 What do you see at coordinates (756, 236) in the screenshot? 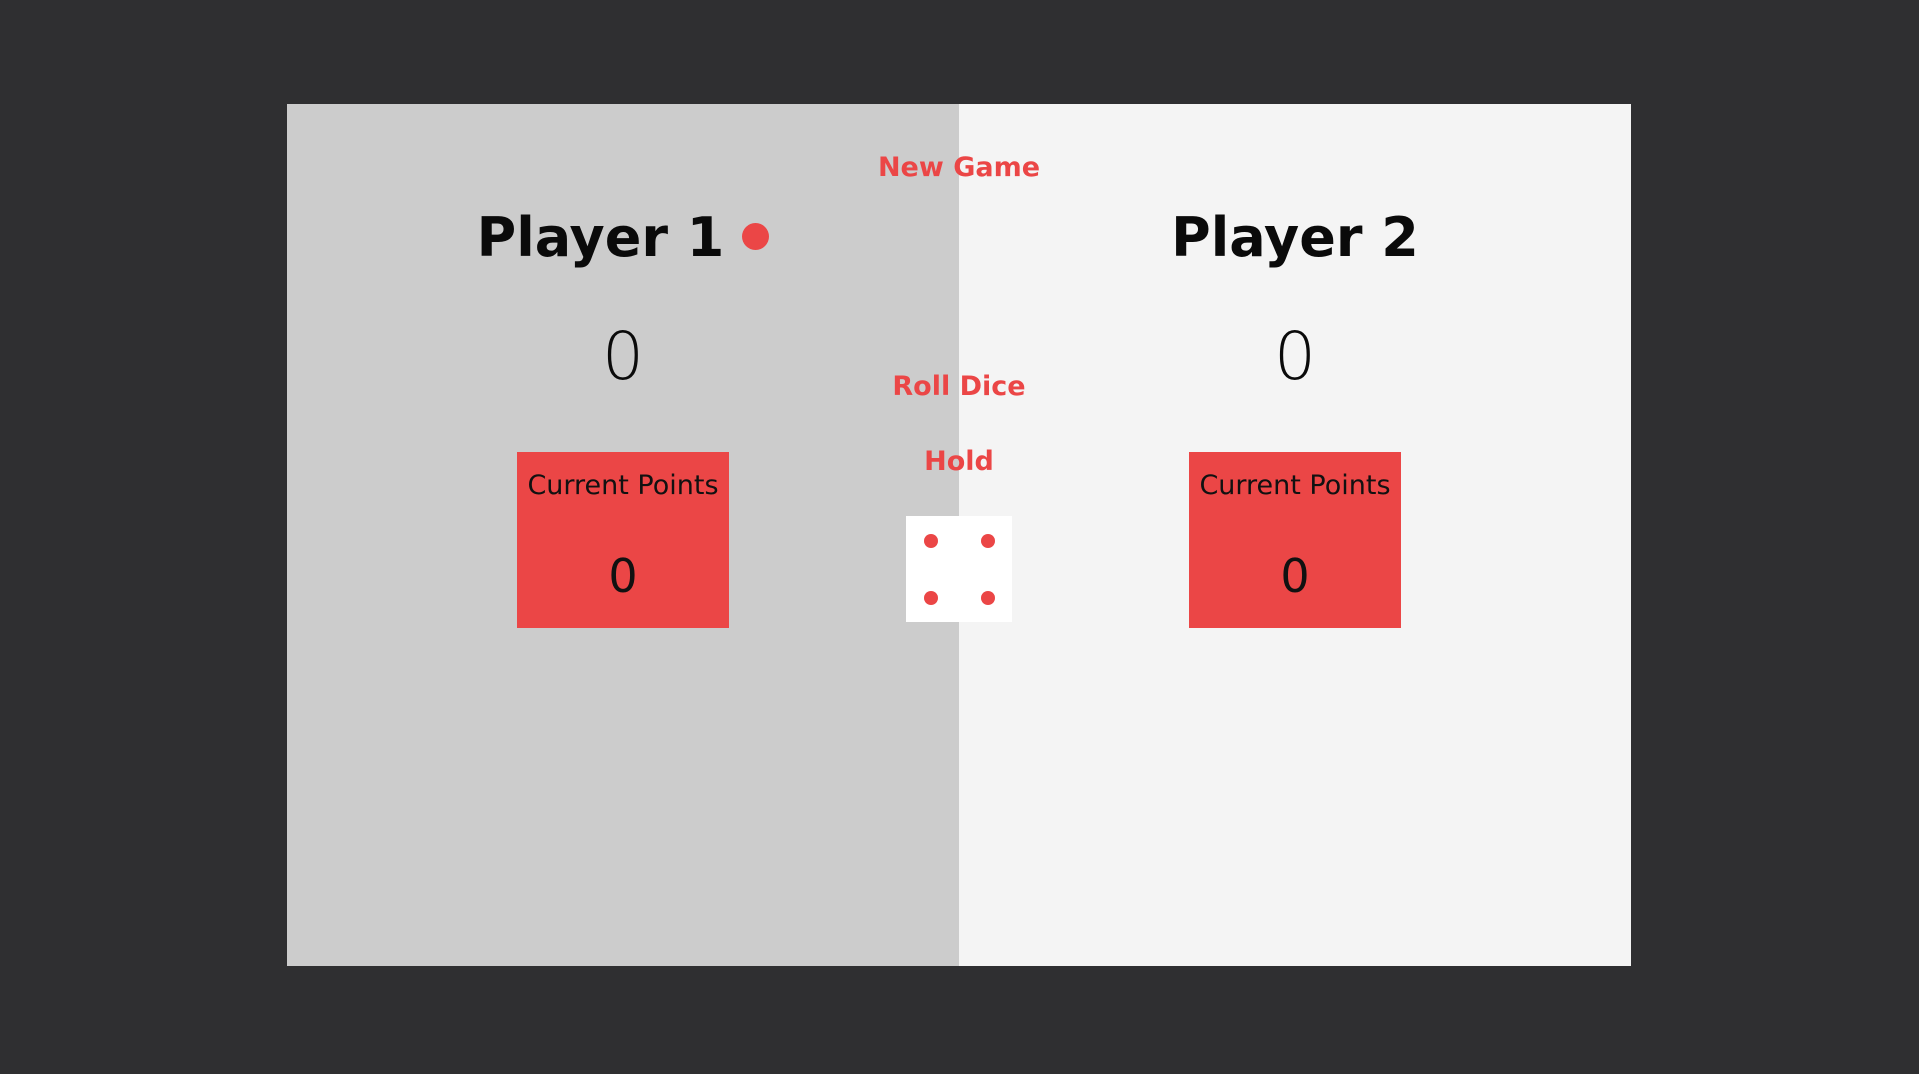
I see `active-player-indicator-icon` at bounding box center [756, 236].